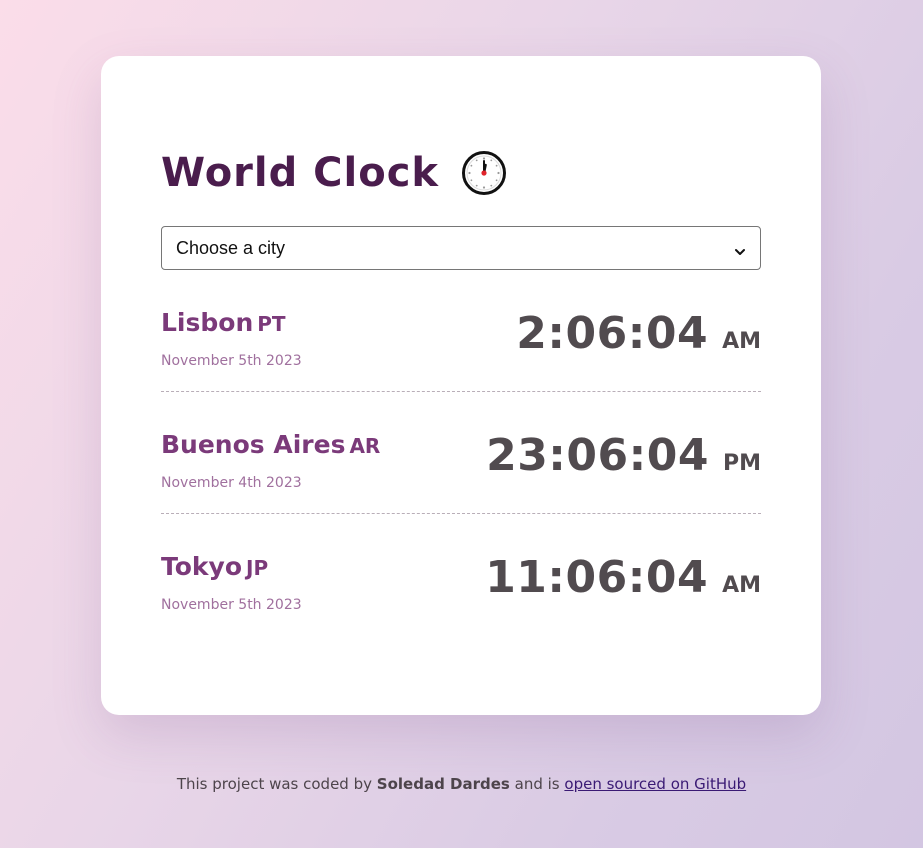 This screenshot has width=923, height=848. Describe the element at coordinates (612, 333) in the screenshot. I see `time-value: 2:06:04` at that location.